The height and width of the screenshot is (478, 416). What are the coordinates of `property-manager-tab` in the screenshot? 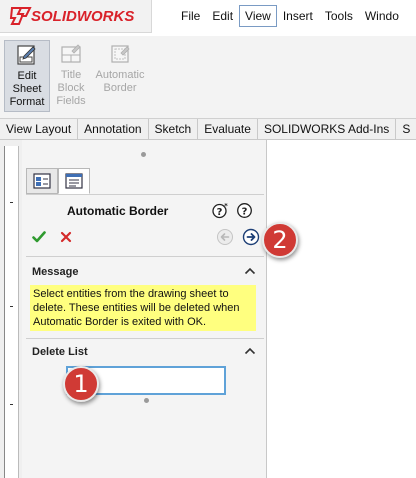 It's located at (74, 181).